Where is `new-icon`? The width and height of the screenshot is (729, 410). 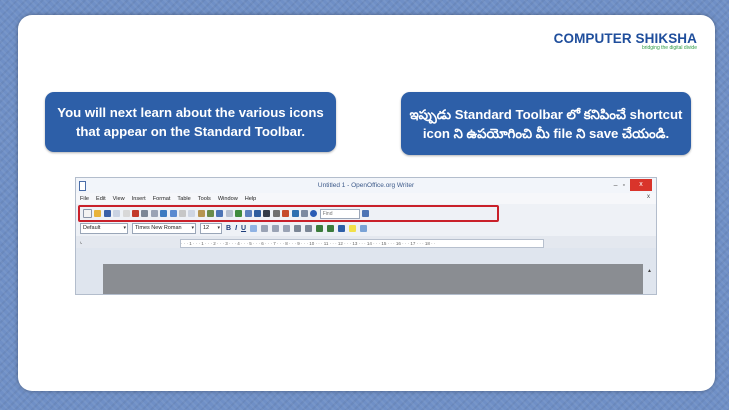
new-icon is located at coordinates (87, 213).